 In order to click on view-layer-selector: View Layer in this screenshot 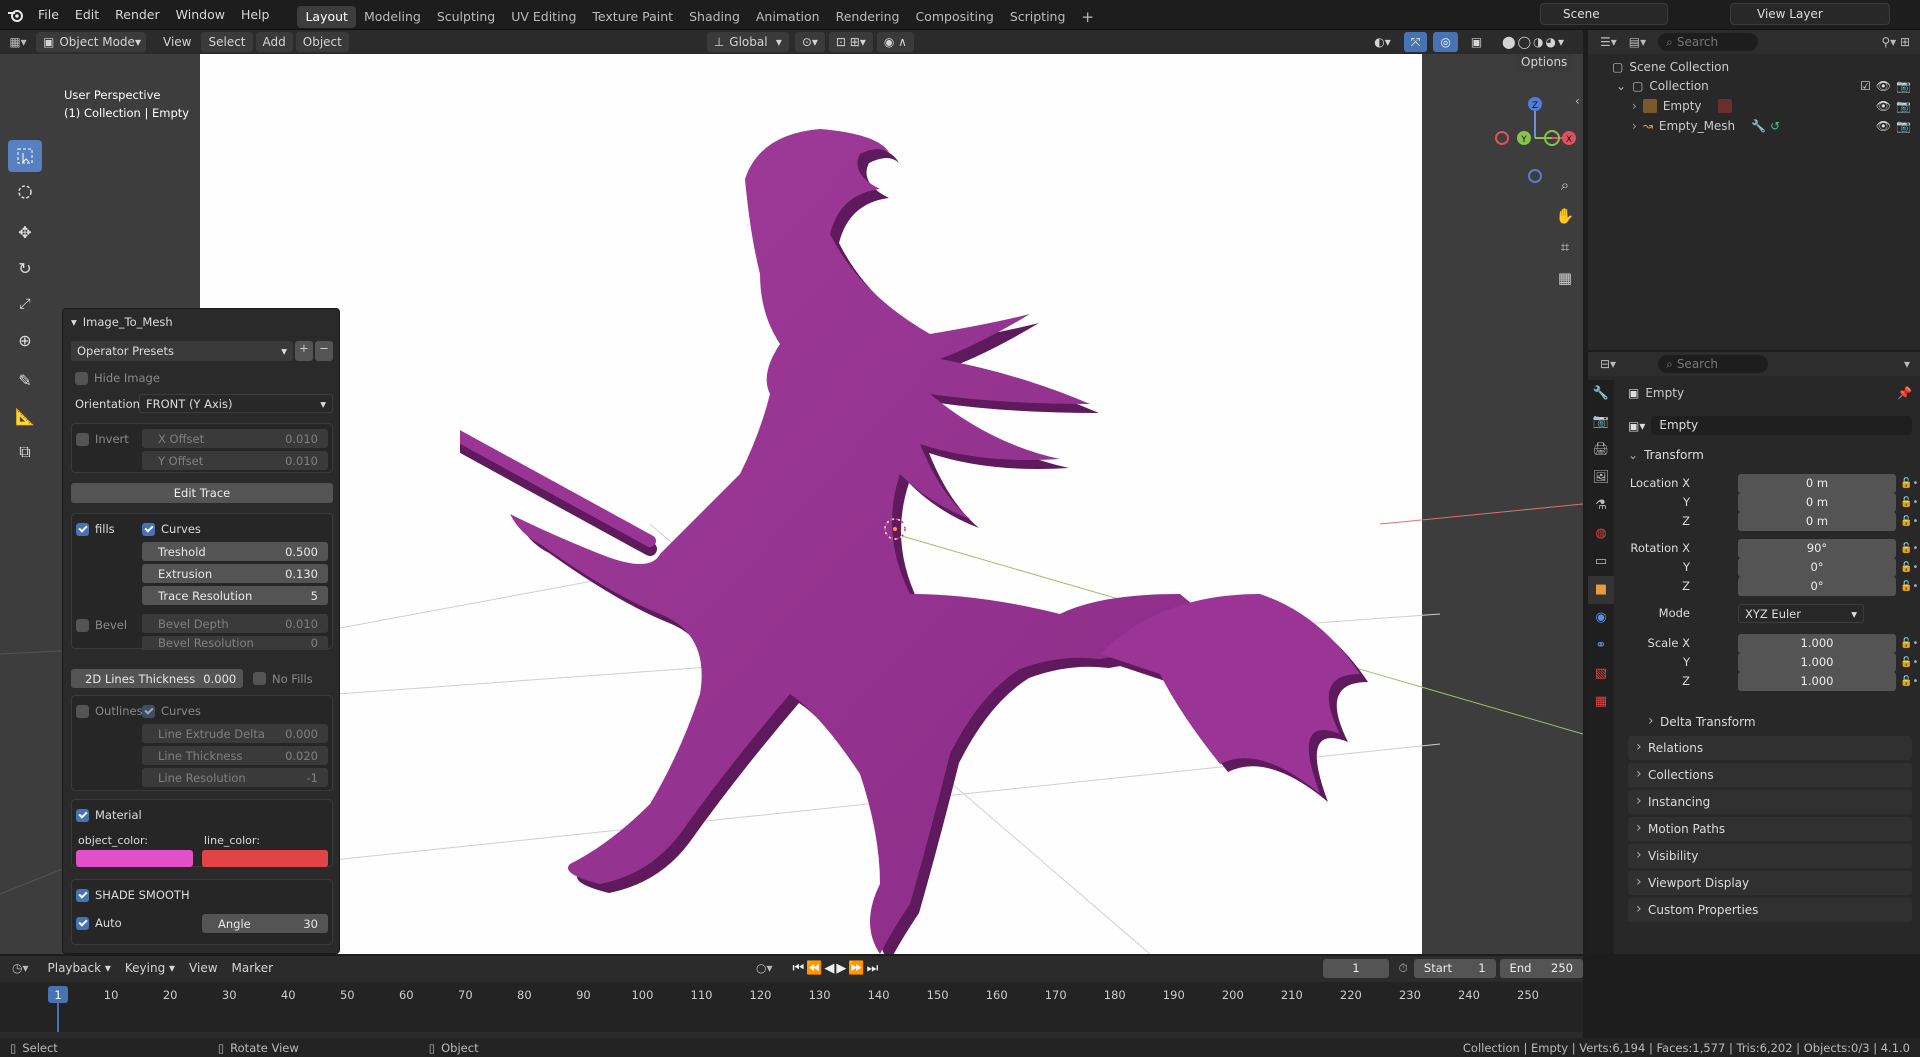, I will do `click(1810, 14)`.